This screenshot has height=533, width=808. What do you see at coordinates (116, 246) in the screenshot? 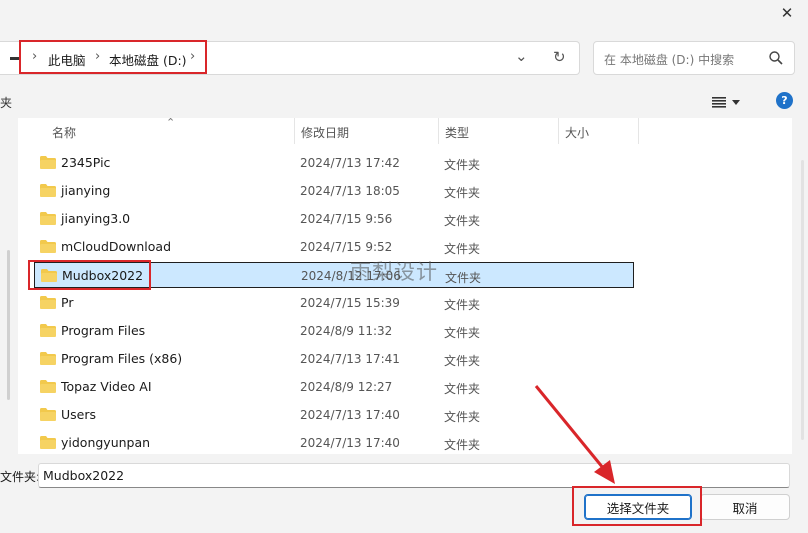
I see `file-name: mCloudDownload` at bounding box center [116, 246].